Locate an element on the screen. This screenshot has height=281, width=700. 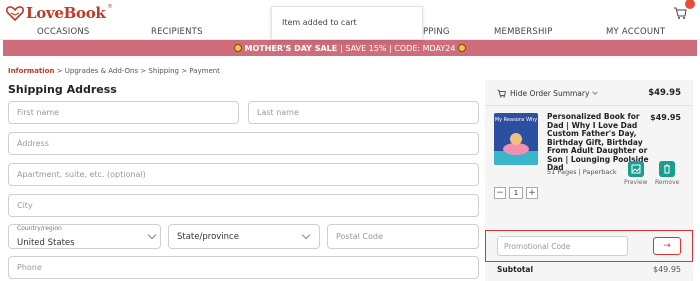
product-meta: 51 Pages | Paperback is located at coordinates (582, 172).